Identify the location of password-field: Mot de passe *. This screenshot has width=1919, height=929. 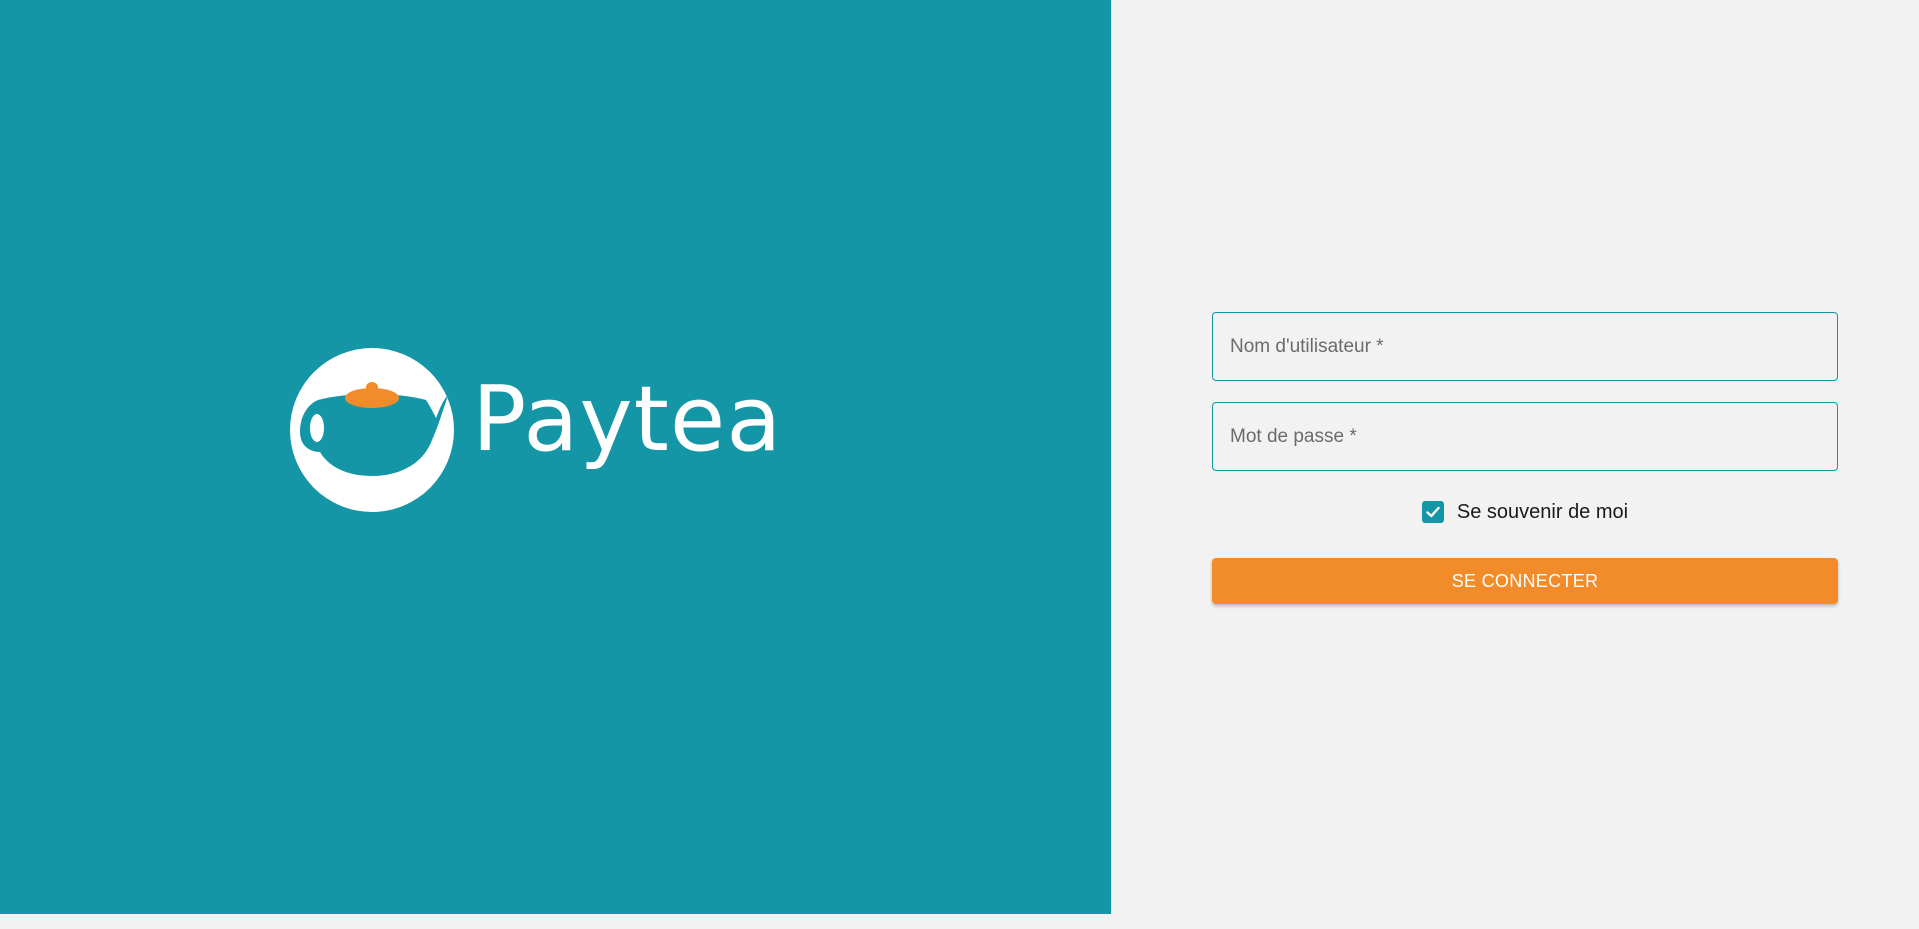
(1525, 436).